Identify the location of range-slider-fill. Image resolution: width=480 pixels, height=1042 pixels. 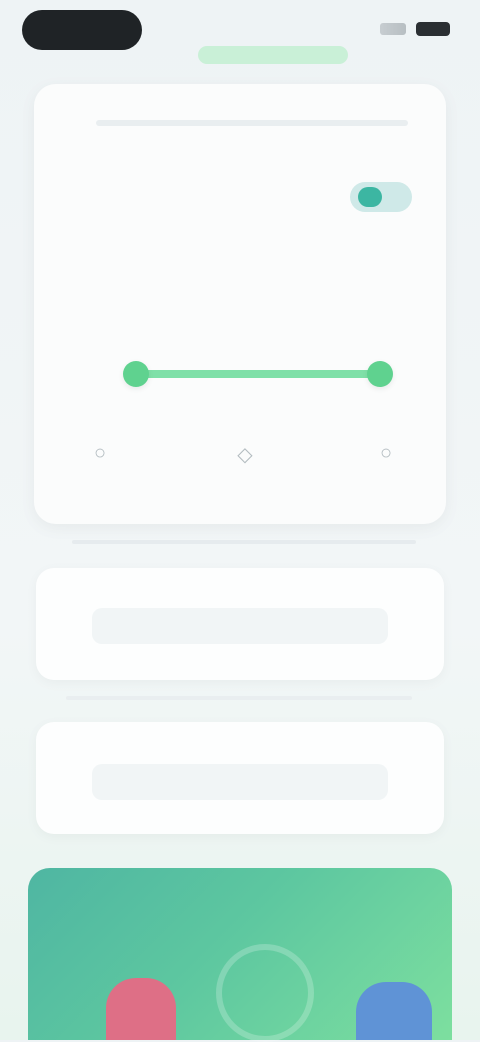
(258, 374).